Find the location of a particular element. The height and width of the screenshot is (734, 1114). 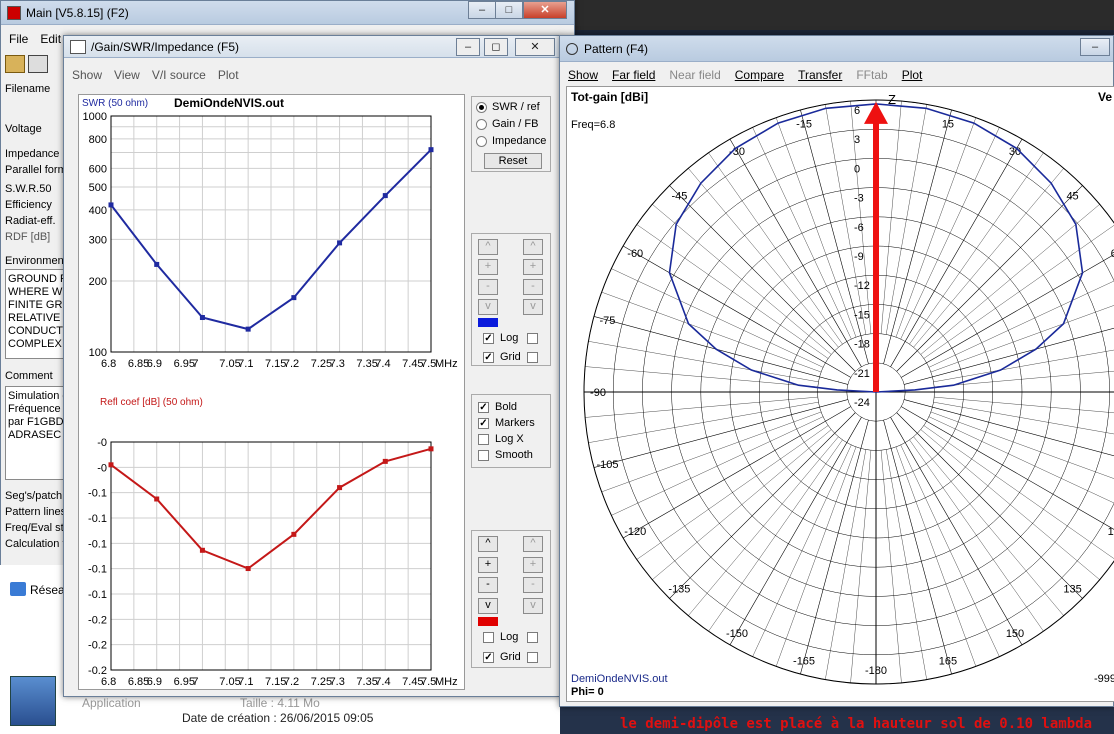

smooth-checkbox is located at coordinates (483, 455).